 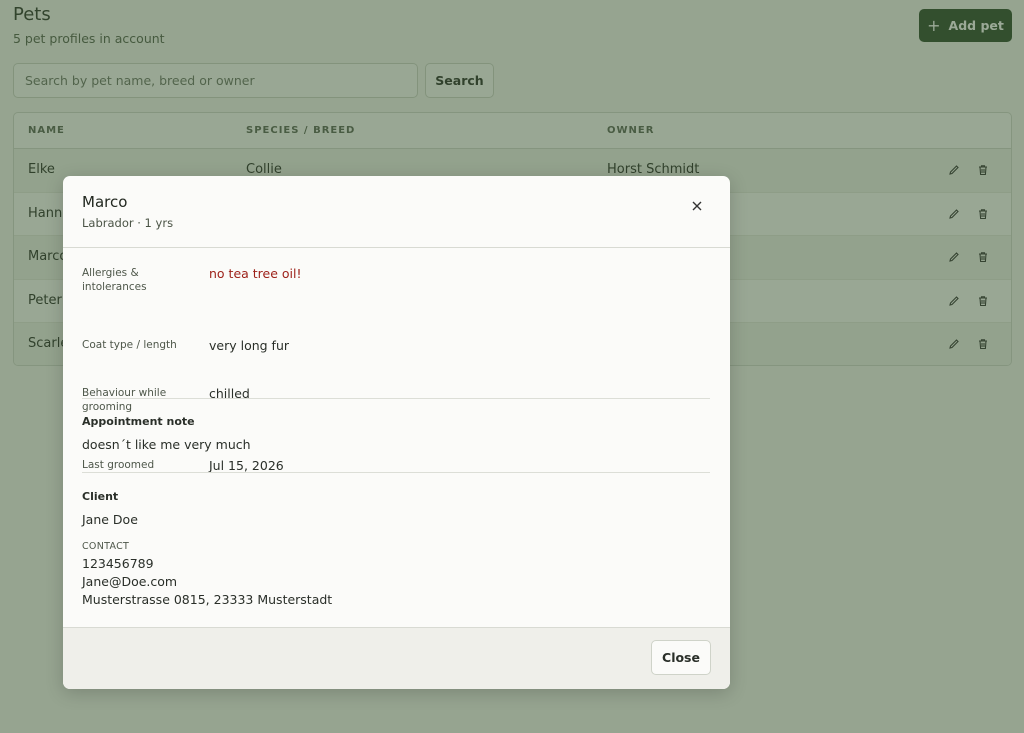 I want to click on detail-value: very long fur, so click(x=249, y=345).